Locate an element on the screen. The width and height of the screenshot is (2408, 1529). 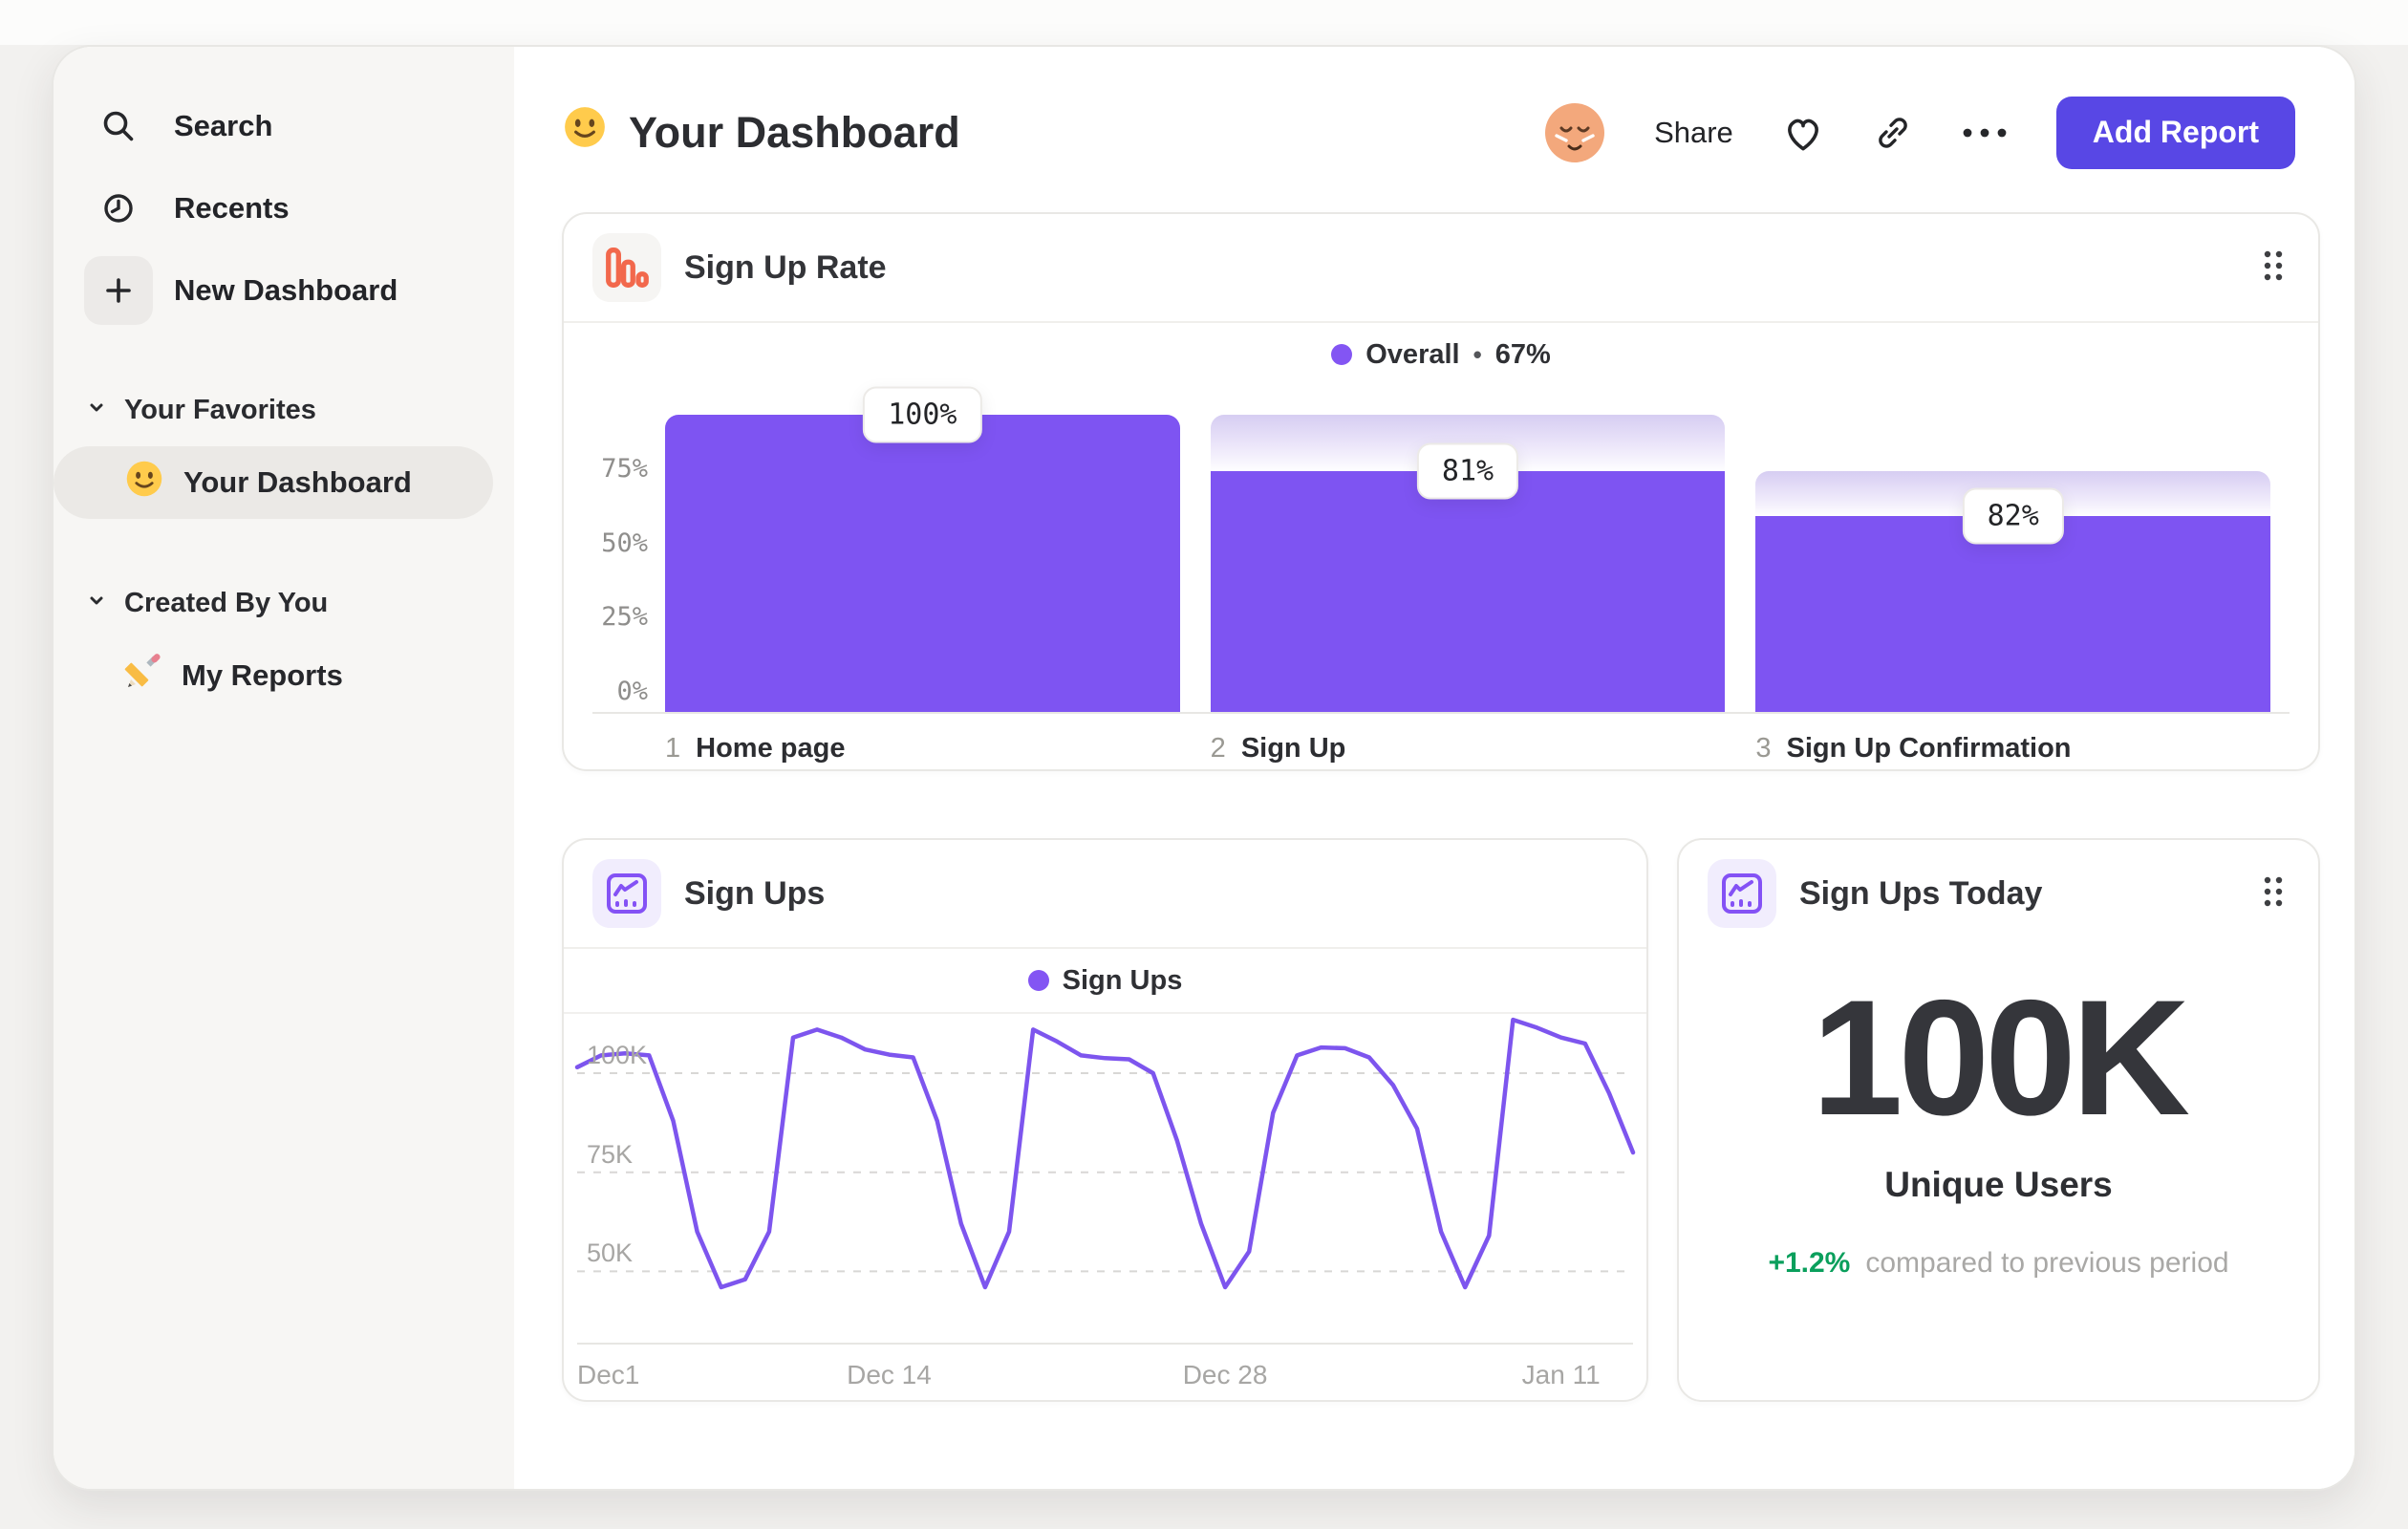
conversion-badge: 82% is located at coordinates (2013, 516).